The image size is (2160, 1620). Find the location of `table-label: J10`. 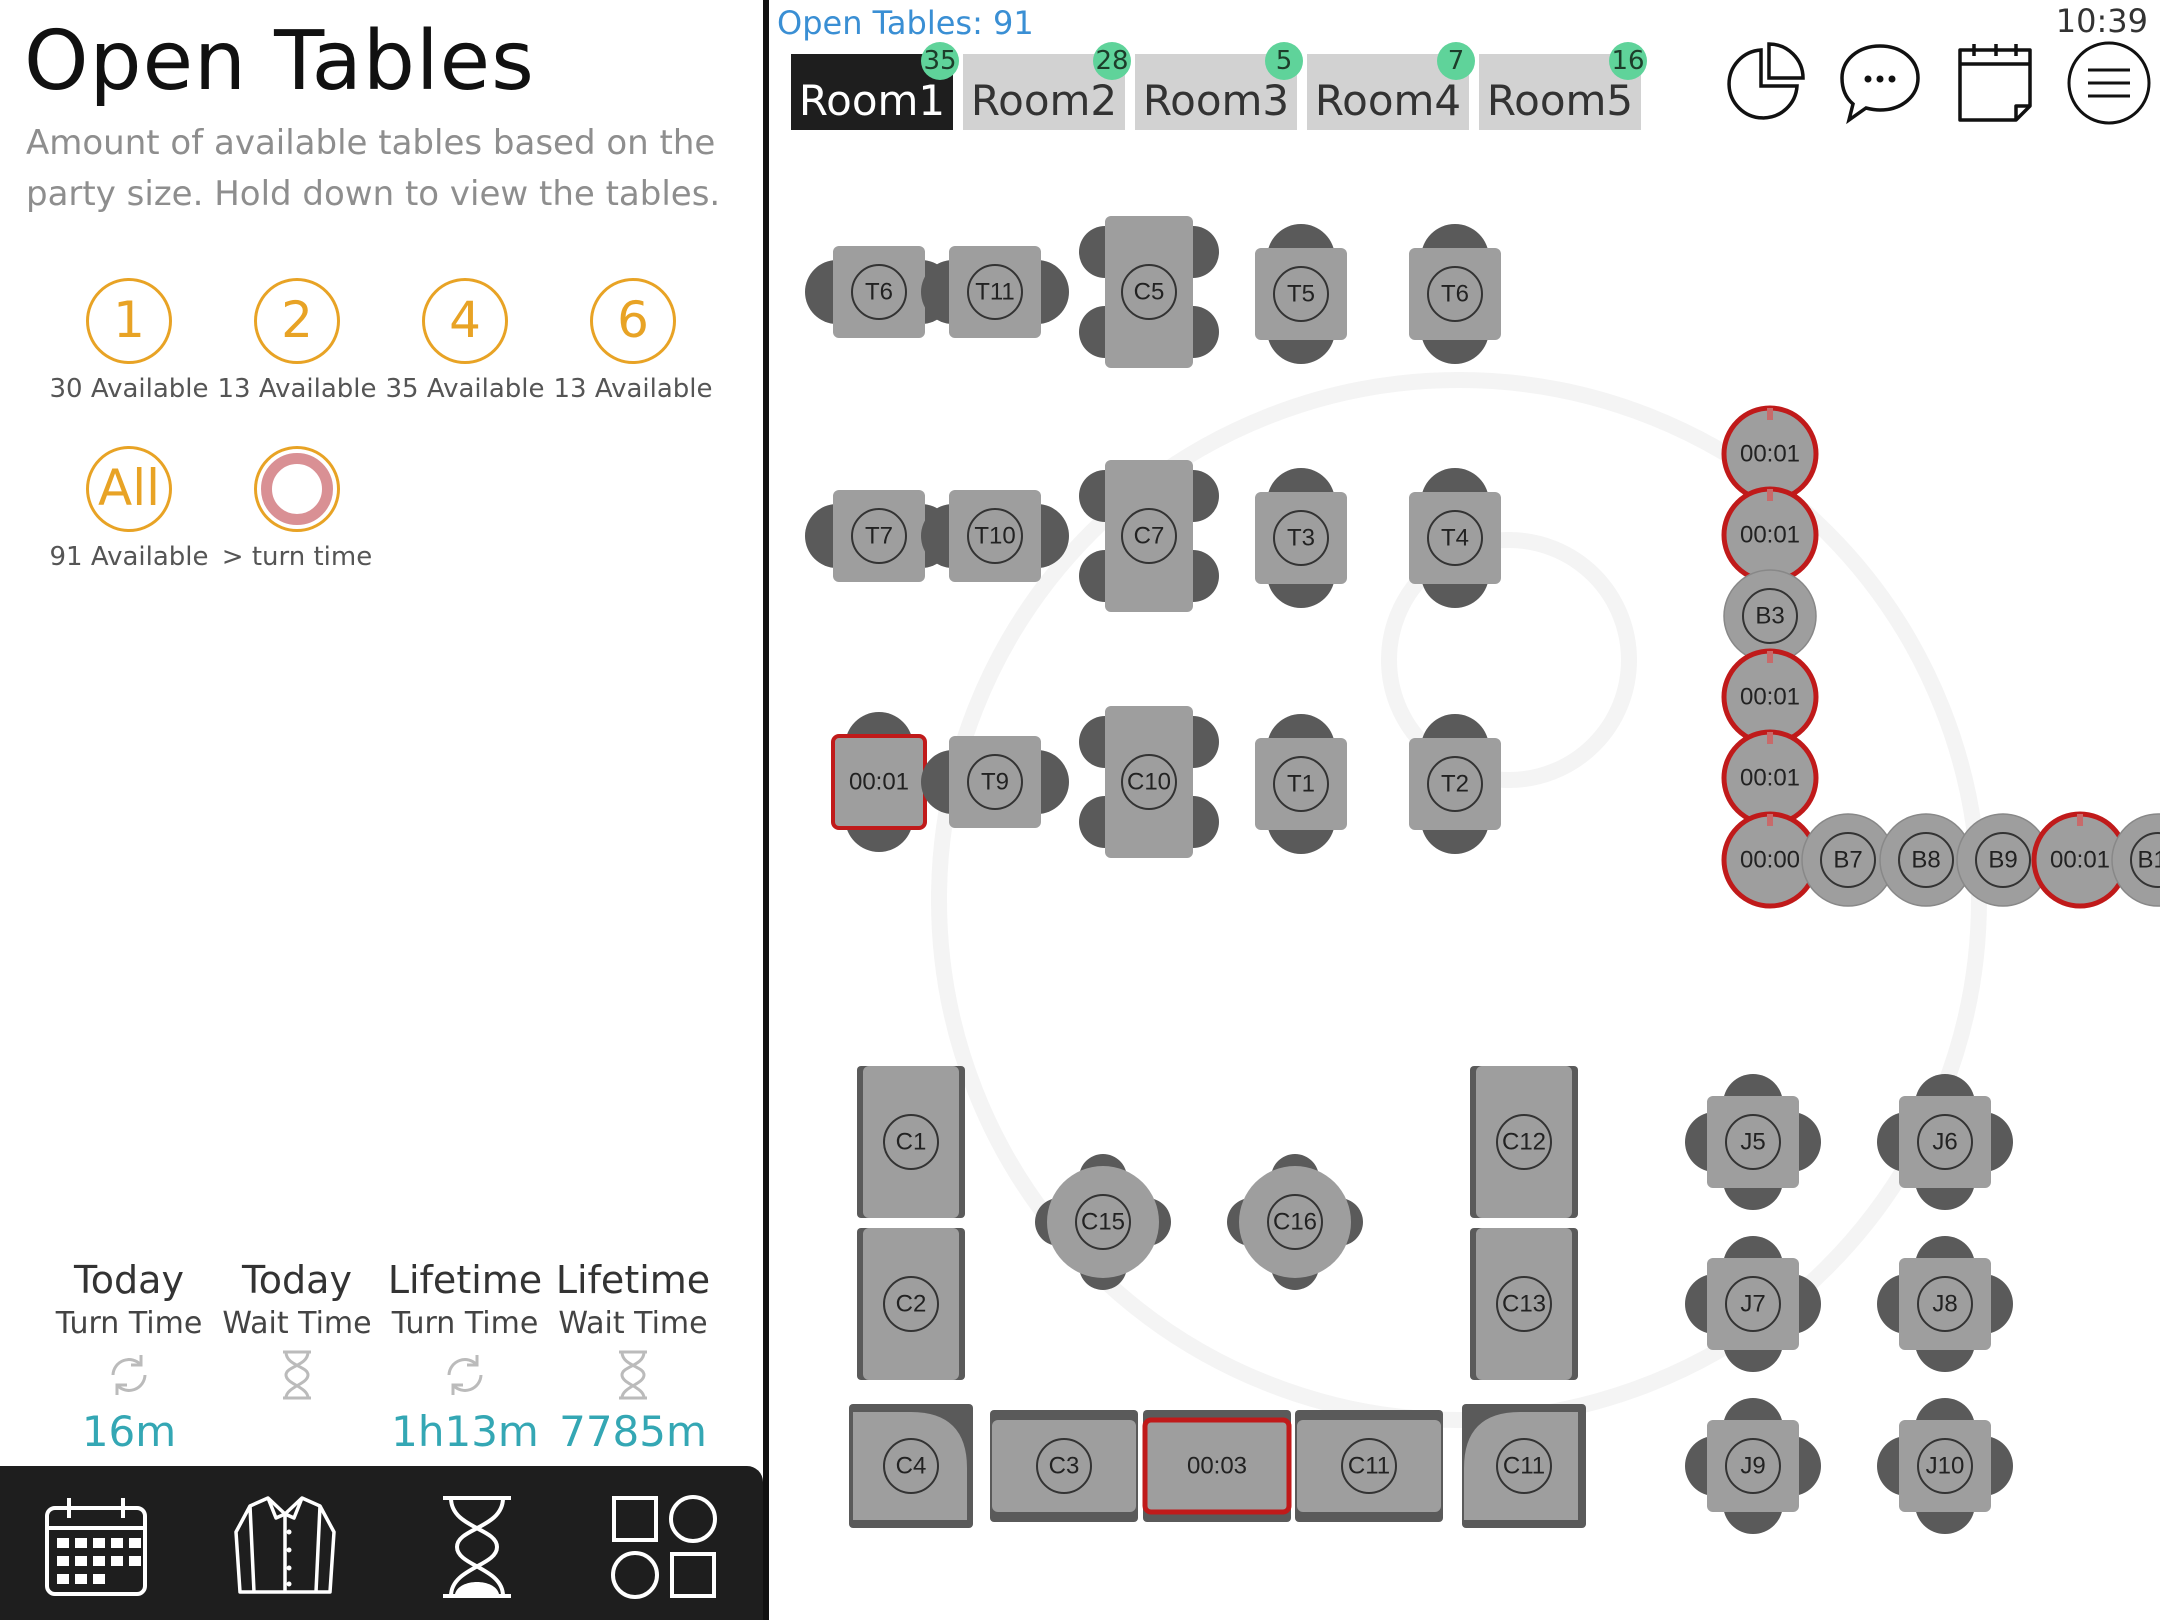

table-label: J10 is located at coordinates (1945, 1466).